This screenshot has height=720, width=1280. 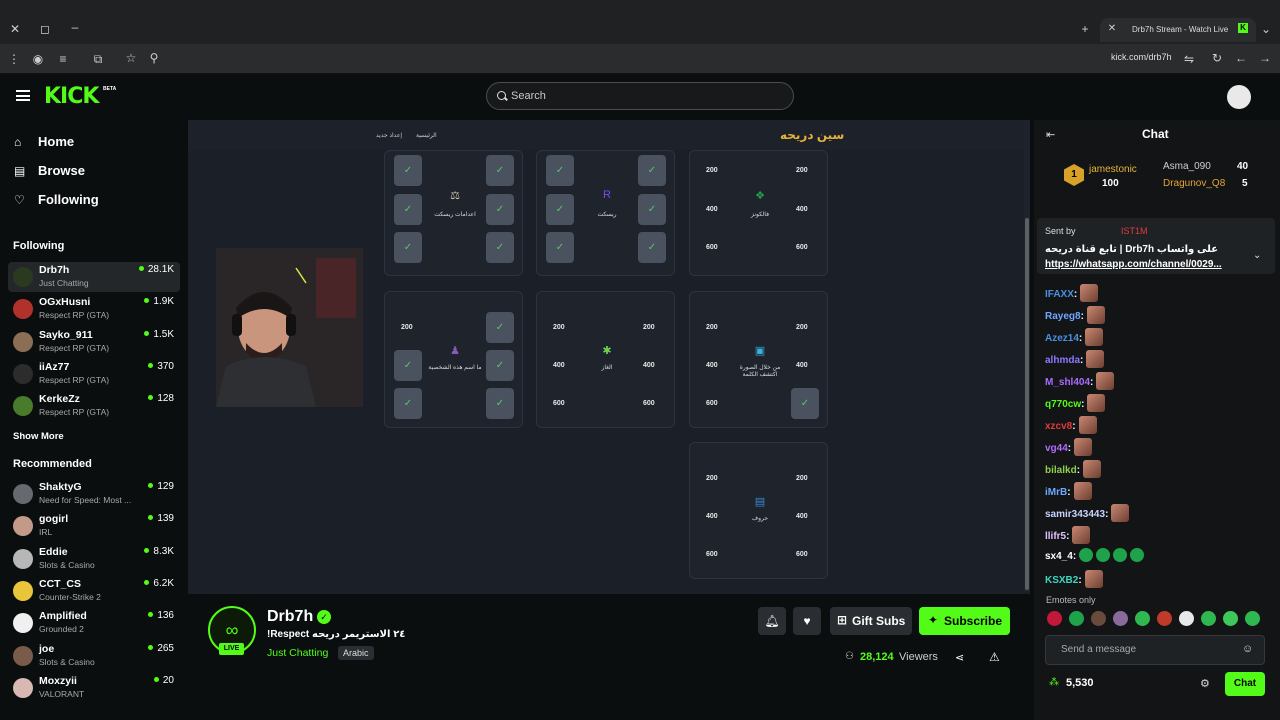 What do you see at coordinates (1205, 683) in the screenshot?
I see `chat-settings-gear-icon: ⚙` at bounding box center [1205, 683].